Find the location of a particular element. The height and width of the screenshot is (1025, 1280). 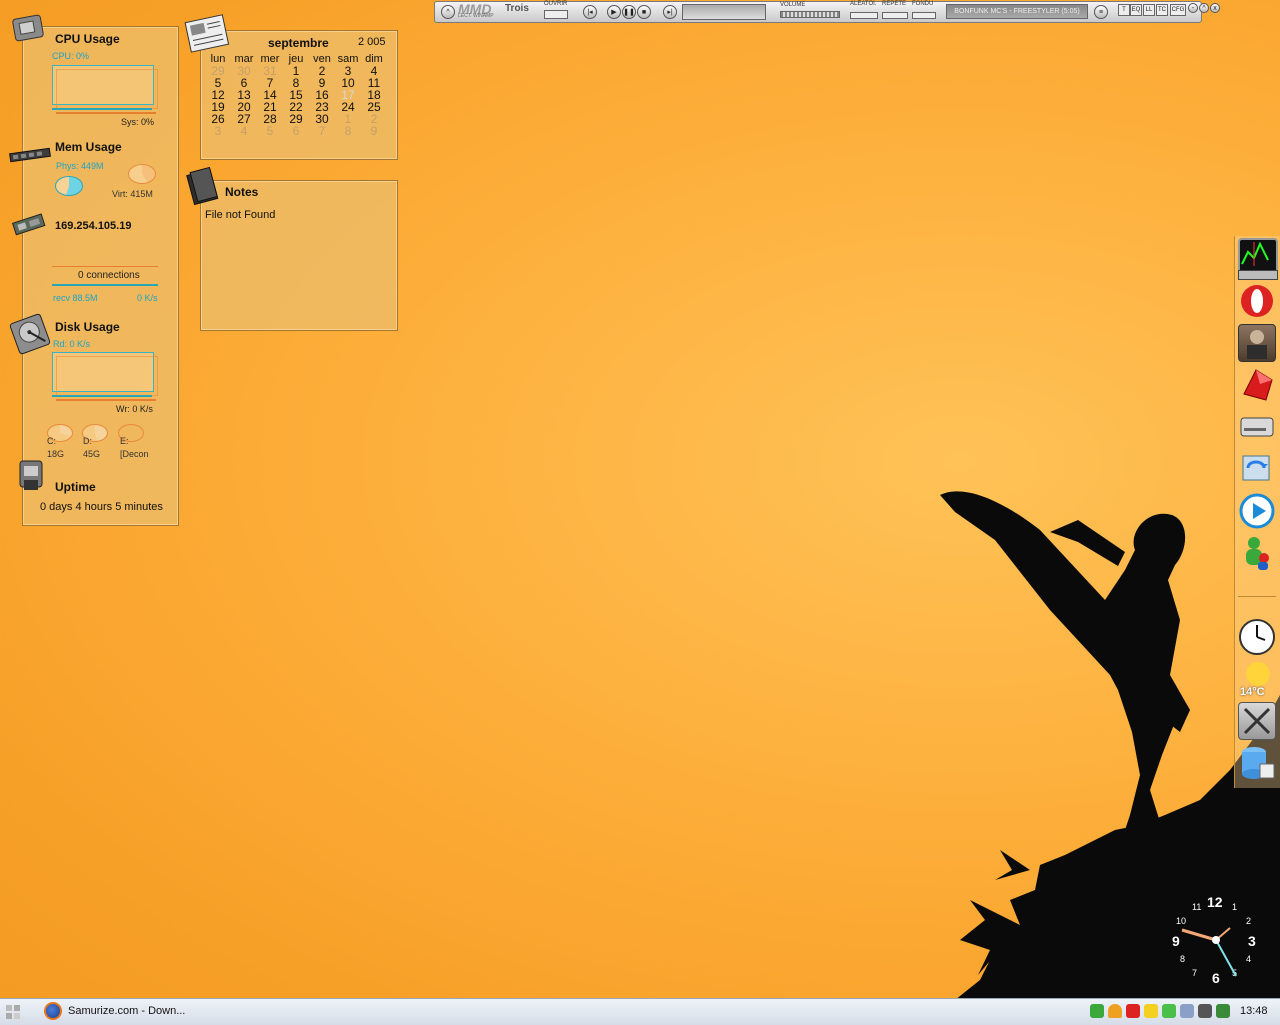

calendar-day: 8 is located at coordinates (348, 131).